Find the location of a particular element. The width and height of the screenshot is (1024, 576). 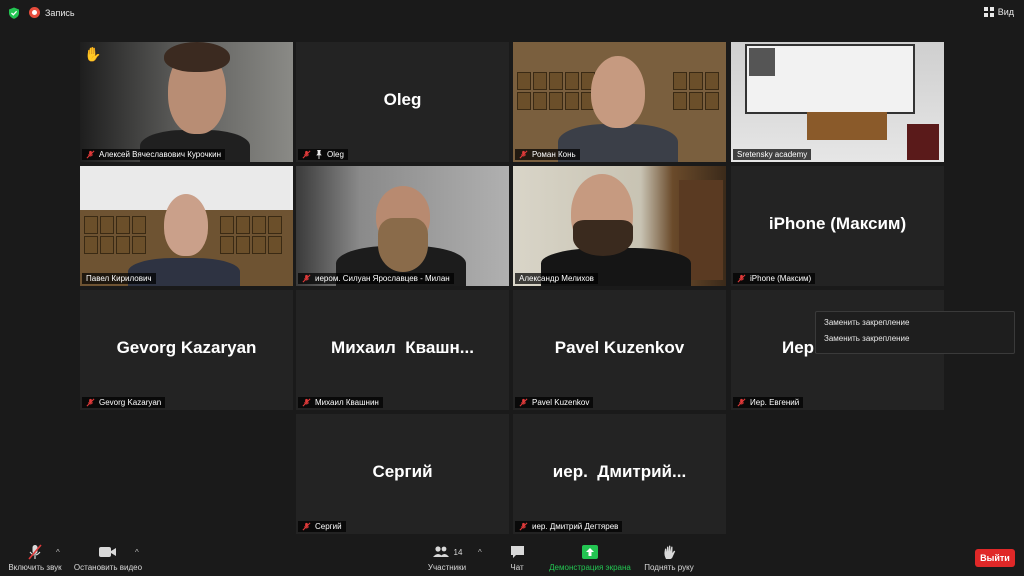

raised-hand-icon: ✋ is located at coordinates (93, 54).